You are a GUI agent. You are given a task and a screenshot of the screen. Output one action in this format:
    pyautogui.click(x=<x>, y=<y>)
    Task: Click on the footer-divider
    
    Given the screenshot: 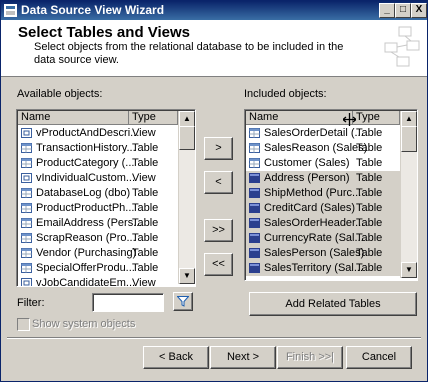 What is the action you would take?
    pyautogui.click(x=214, y=338)
    